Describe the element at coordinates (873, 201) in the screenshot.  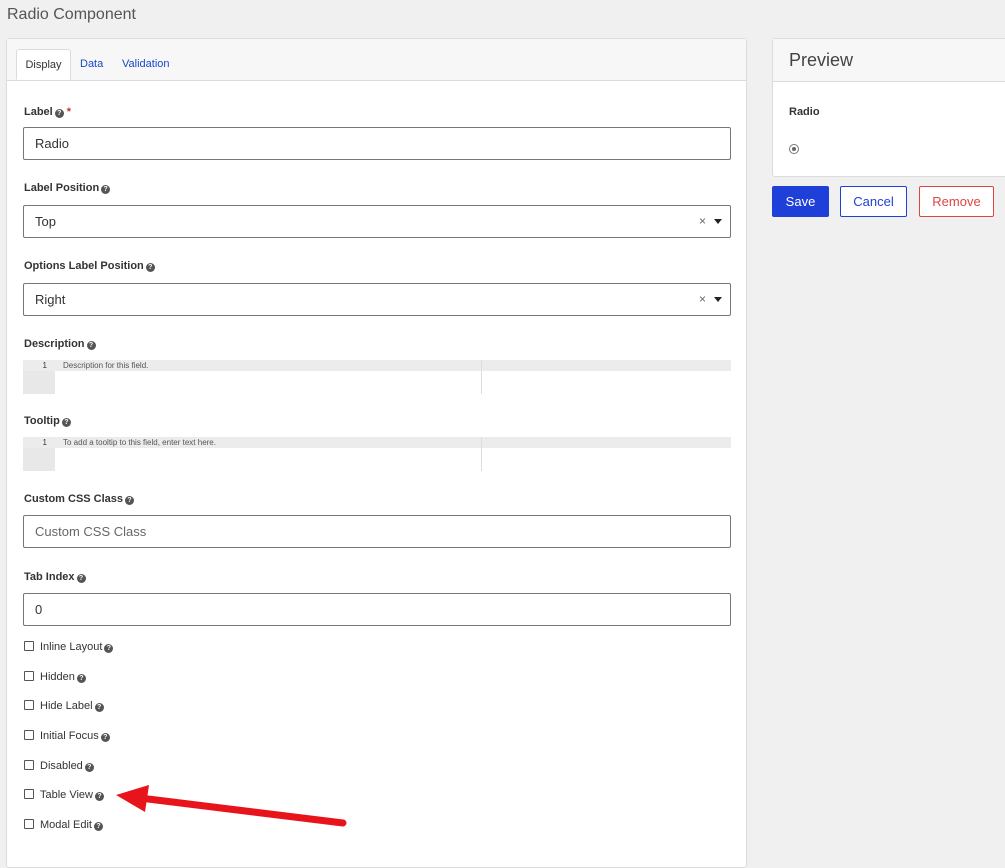
I see `cancel-button: Cancel` at that location.